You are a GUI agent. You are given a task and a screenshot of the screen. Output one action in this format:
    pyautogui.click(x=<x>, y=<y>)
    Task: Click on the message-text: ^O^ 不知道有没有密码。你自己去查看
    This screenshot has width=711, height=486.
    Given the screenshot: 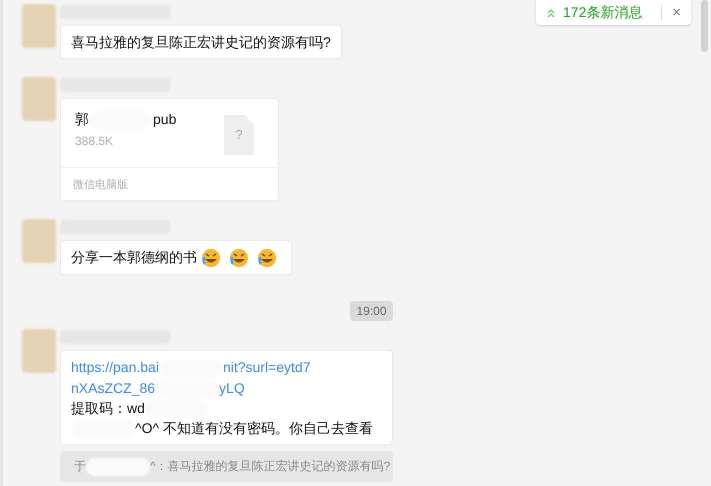 What is the action you would take?
    pyautogui.click(x=254, y=428)
    